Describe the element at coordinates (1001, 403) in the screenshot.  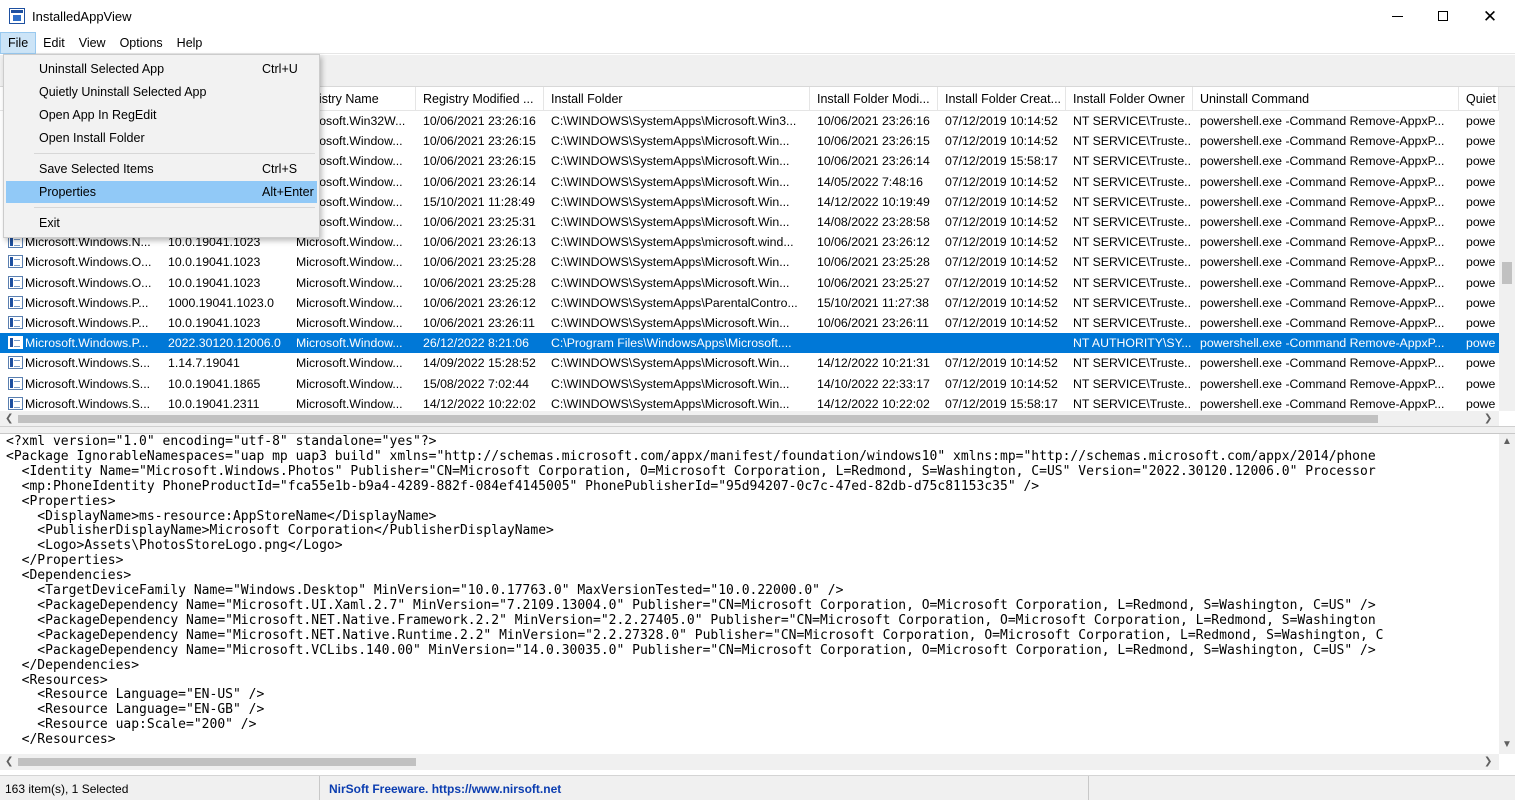
I see `table-cell: 07/12/2019 15:58:17` at that location.